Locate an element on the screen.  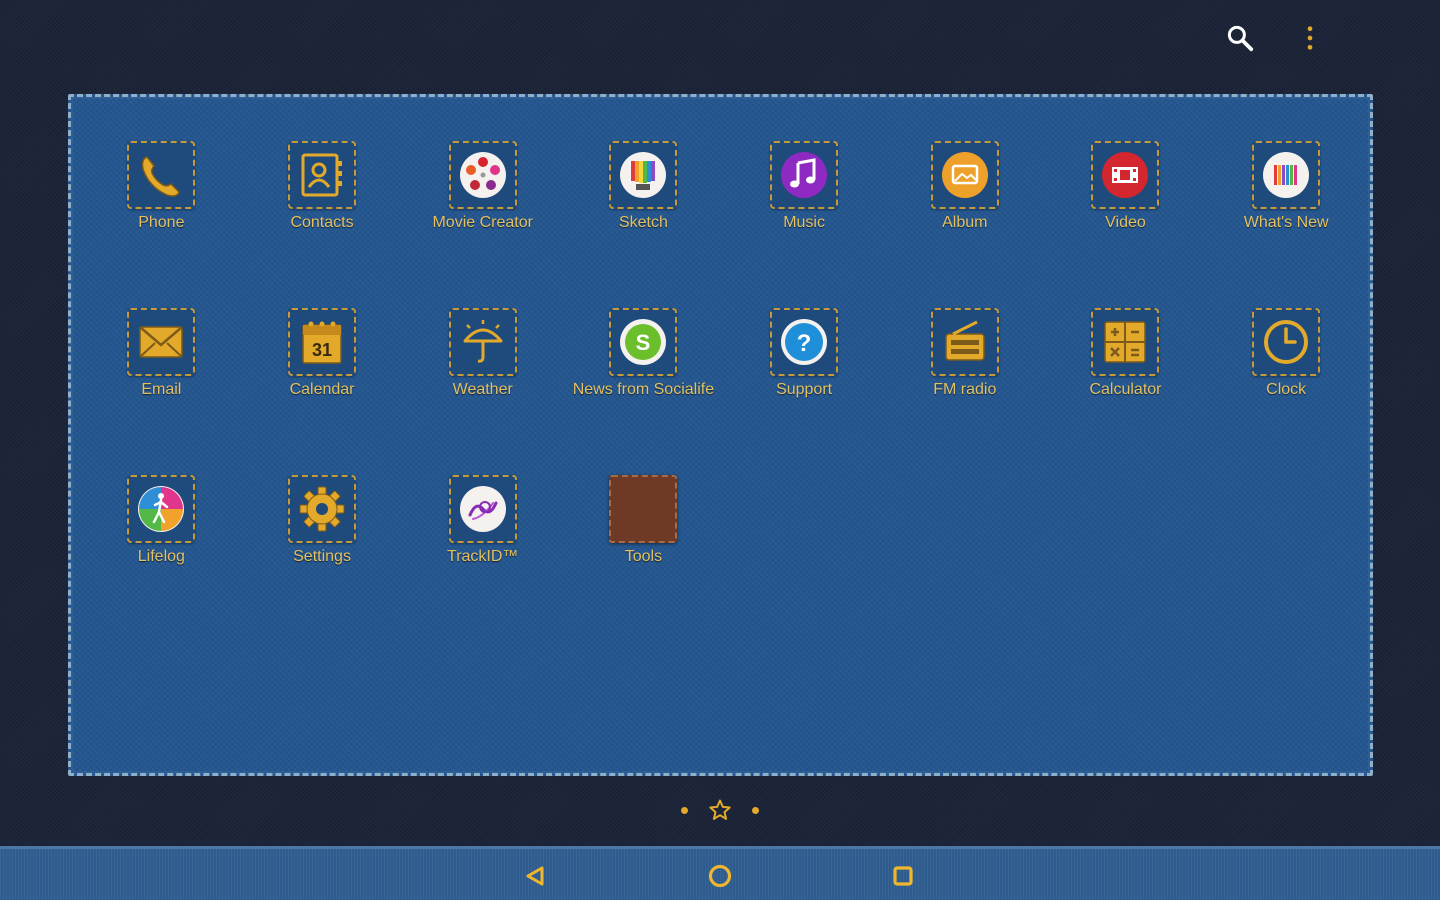
app-calendar: 31 Calendar is located at coordinates (322, 391).